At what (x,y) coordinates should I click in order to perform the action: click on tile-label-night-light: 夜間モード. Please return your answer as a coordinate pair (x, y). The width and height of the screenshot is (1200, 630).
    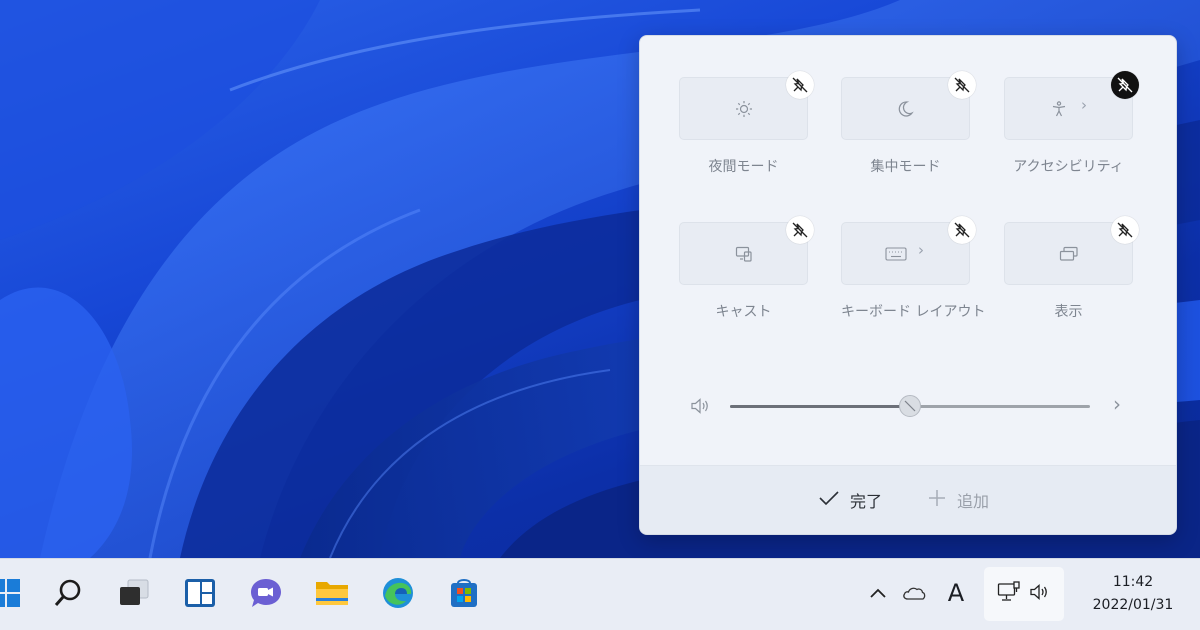
    Looking at the image, I should click on (743, 167).